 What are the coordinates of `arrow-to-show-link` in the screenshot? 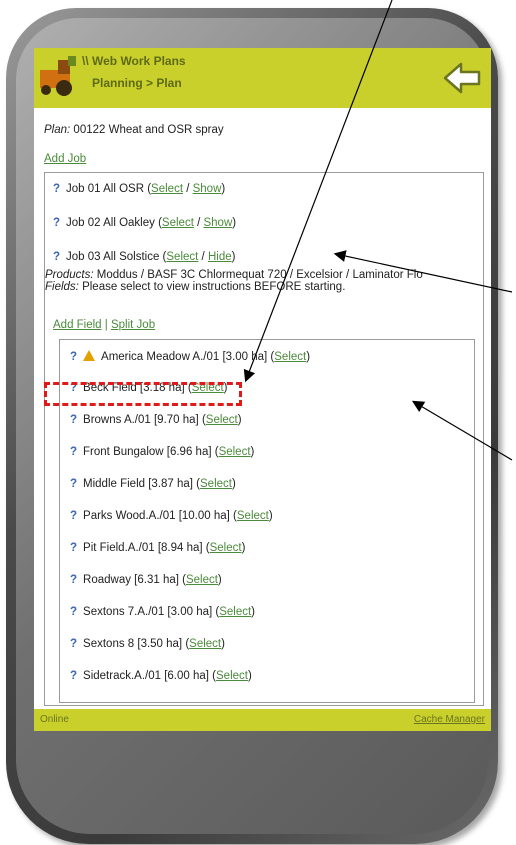 It's located at (423, 271).